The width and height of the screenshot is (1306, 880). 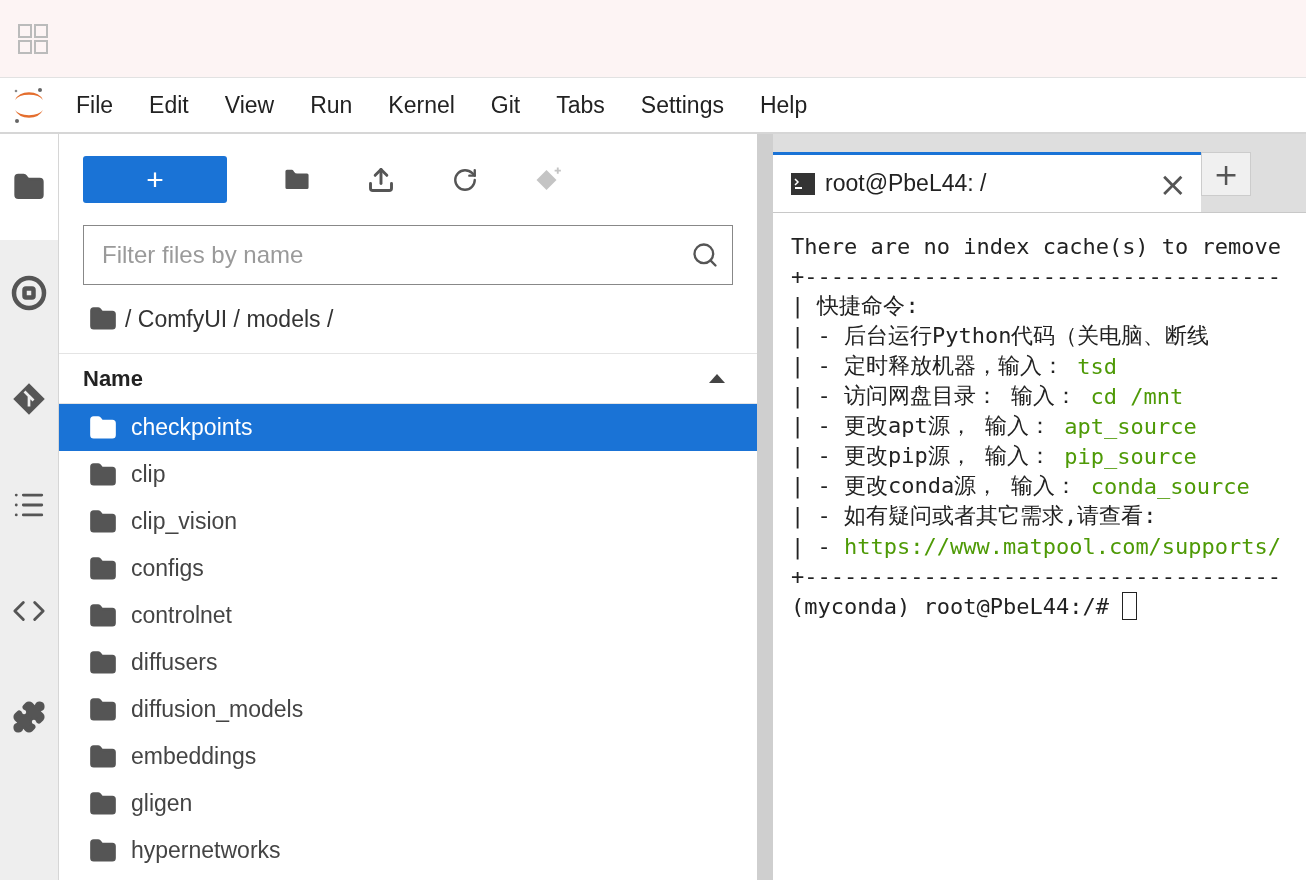 I want to click on file-row: diffusion_models, so click(x=408, y=709).